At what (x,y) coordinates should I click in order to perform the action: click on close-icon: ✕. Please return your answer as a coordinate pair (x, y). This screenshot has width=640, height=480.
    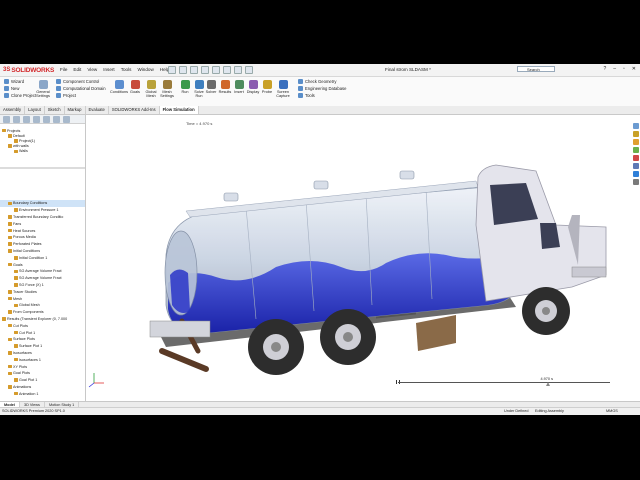
    Looking at the image, I should click on (634, 69).